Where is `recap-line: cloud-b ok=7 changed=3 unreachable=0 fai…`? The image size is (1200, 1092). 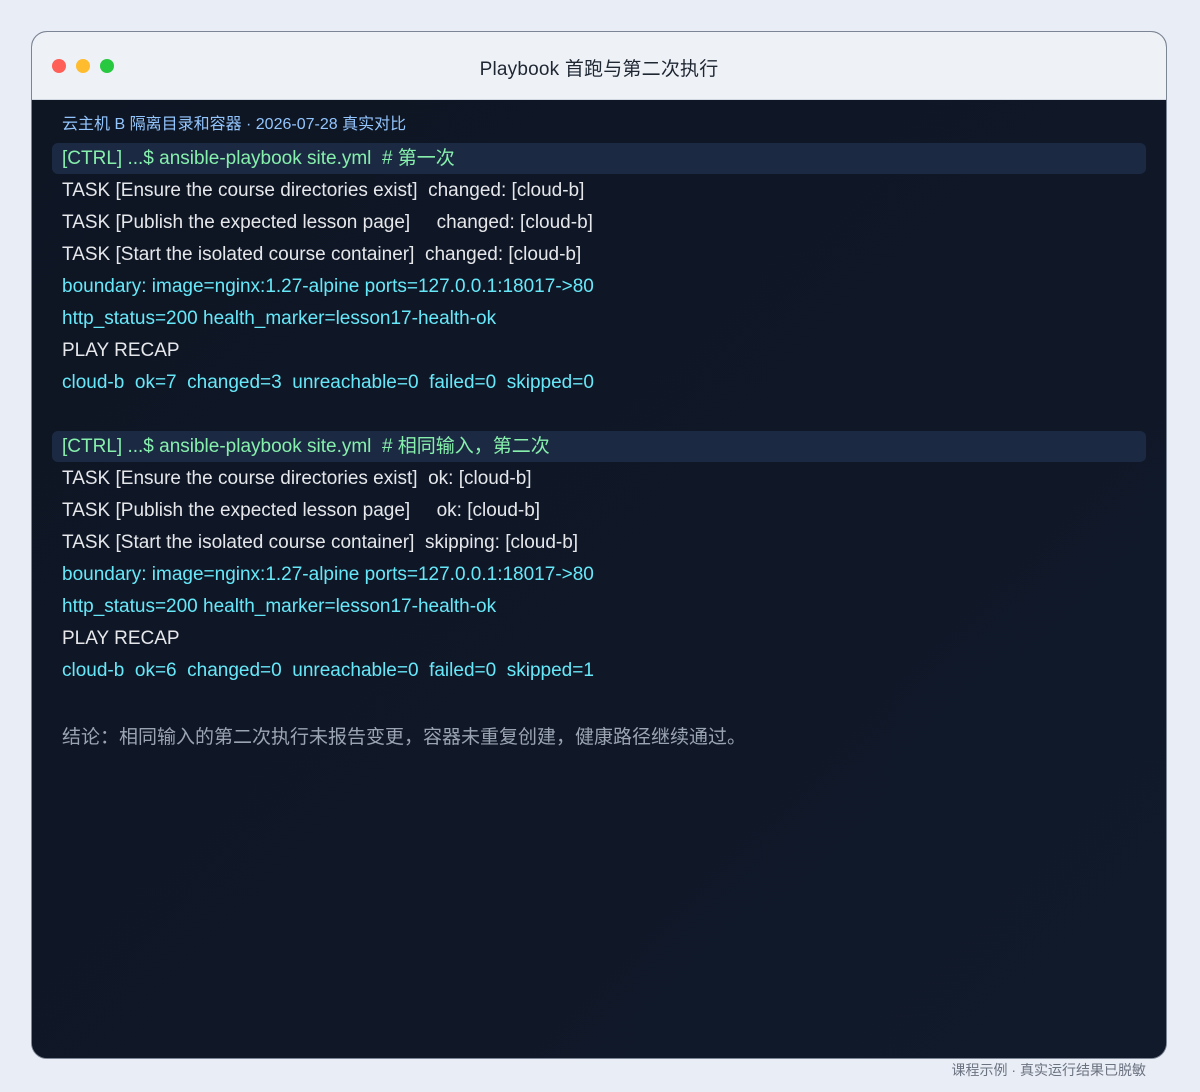 recap-line: cloud-b ok=7 changed=3 unreachable=0 fai… is located at coordinates (328, 382).